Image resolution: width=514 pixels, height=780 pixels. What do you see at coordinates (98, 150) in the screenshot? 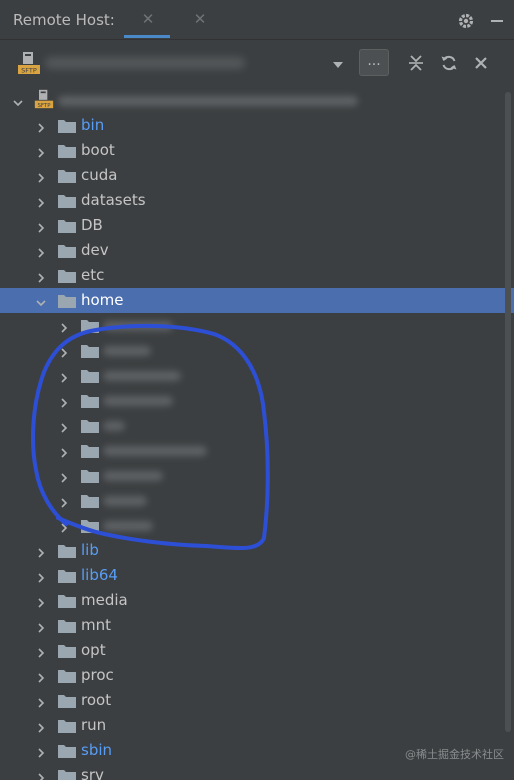
I see `folder-label: boot` at bounding box center [98, 150].